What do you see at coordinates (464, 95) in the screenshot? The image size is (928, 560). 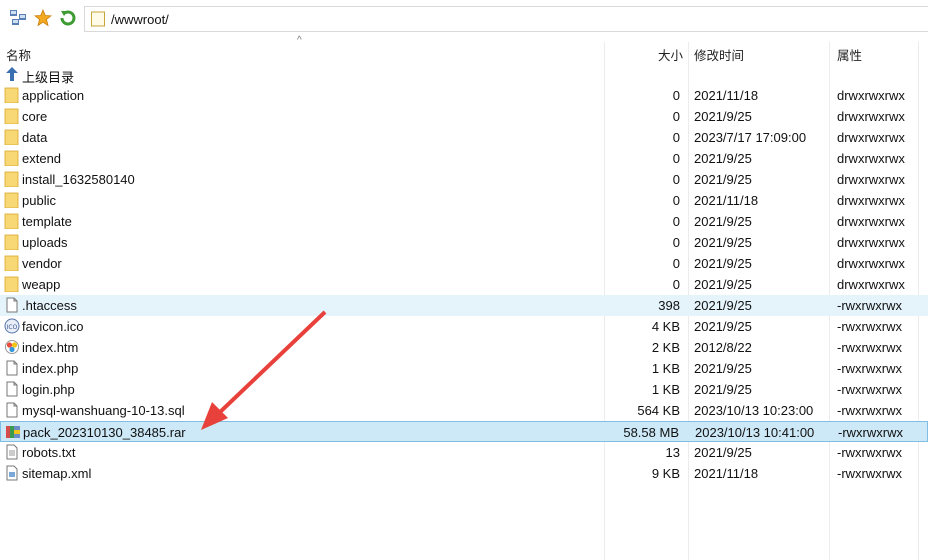 I see `folder-row: application 0 2021/11/18 drwxrwxrwx` at bounding box center [464, 95].